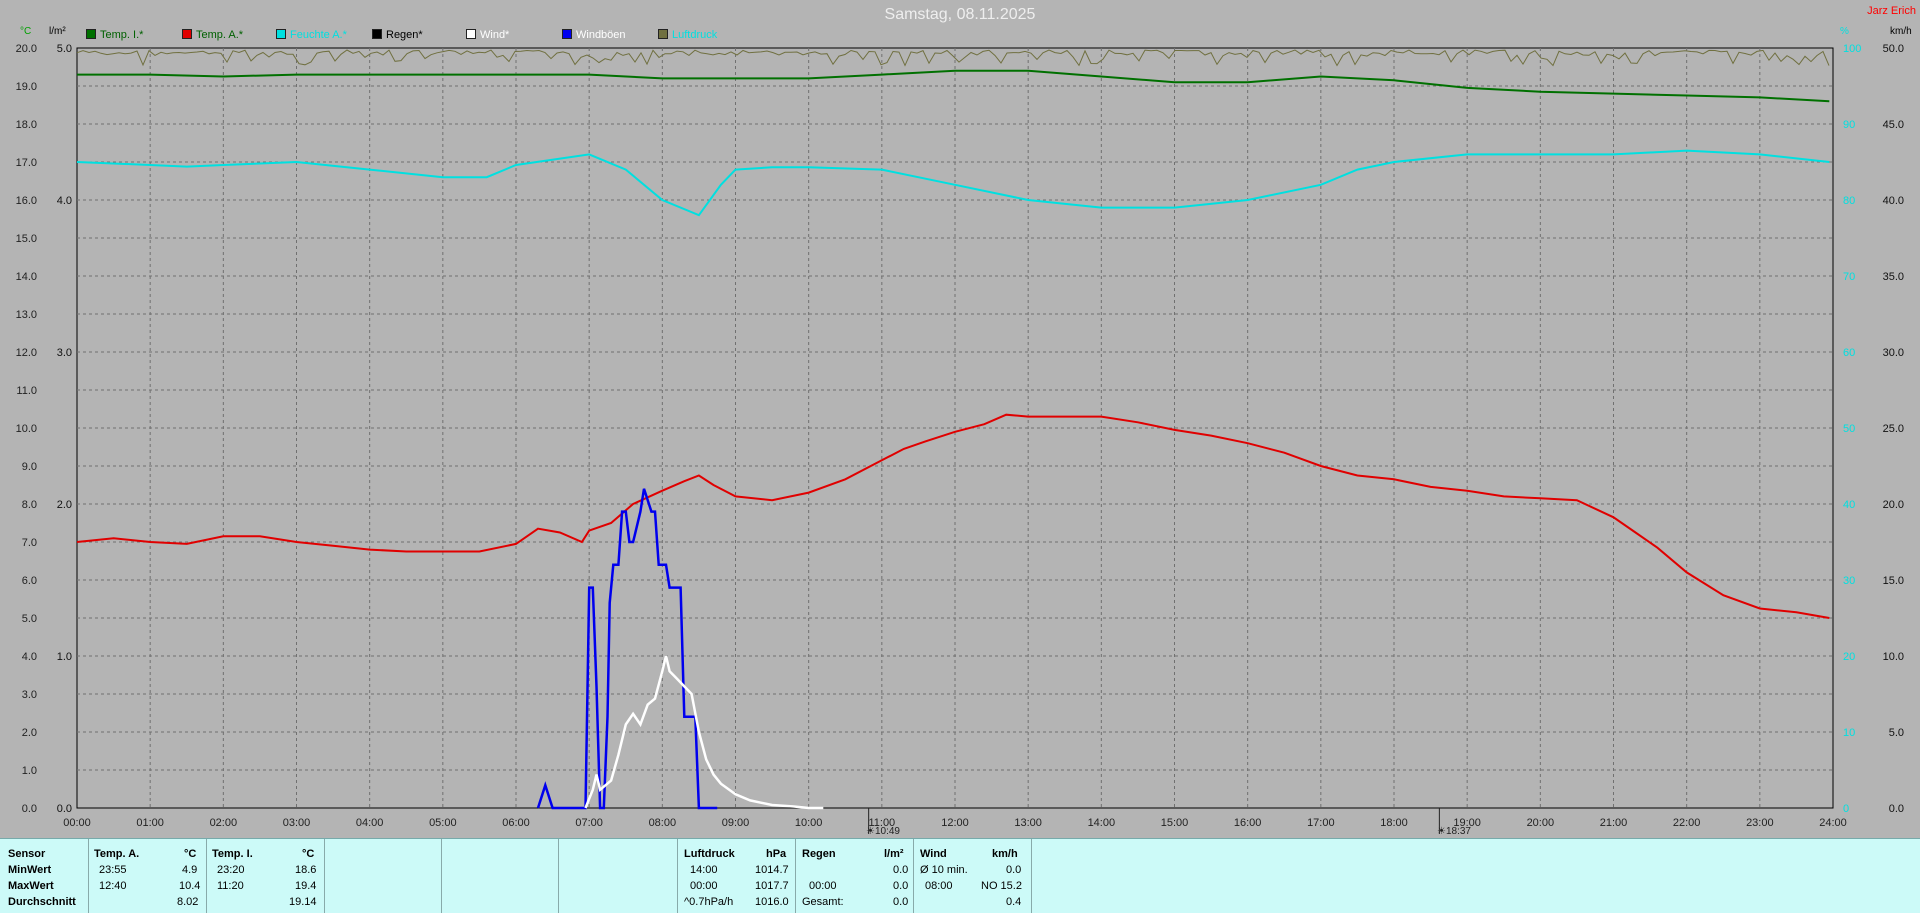 This screenshot has width=1920, height=913. Describe the element at coordinates (823, 886) in the screenshot. I see `rain-time: 00:00` at that location.